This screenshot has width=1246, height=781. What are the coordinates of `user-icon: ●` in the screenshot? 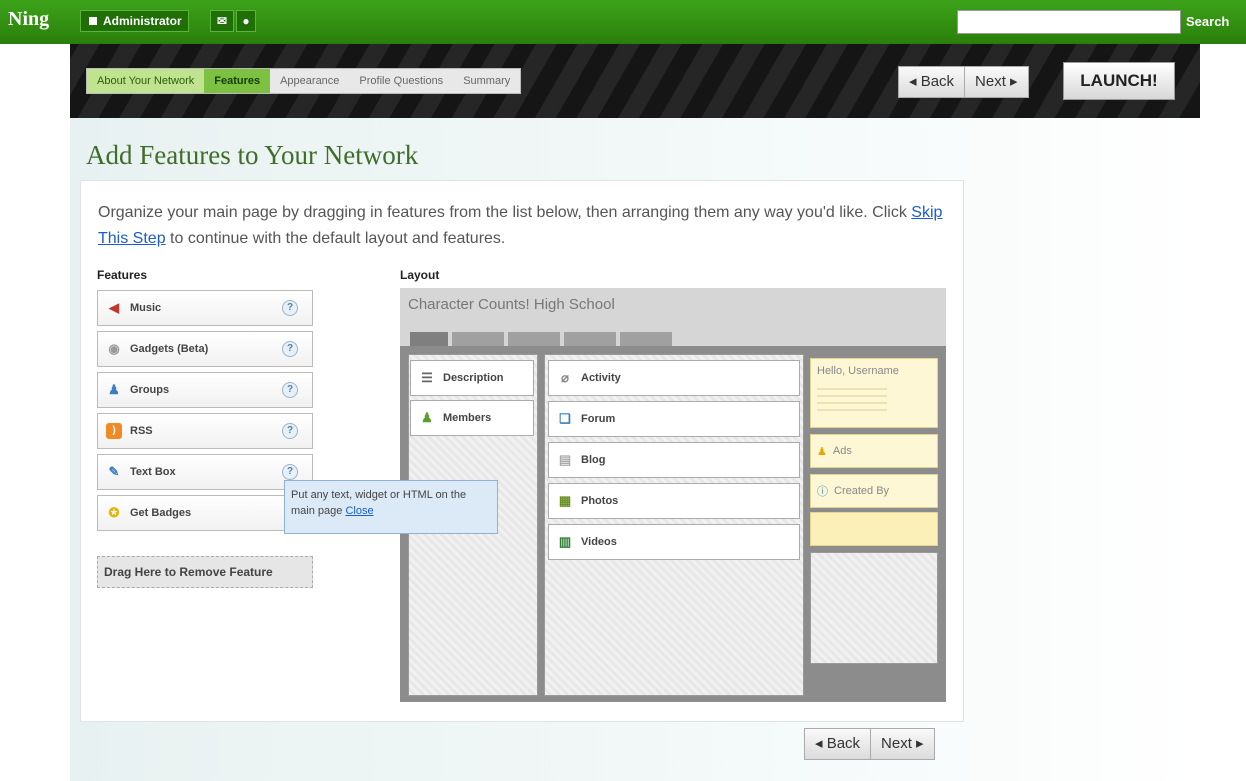 It's located at (246, 21).